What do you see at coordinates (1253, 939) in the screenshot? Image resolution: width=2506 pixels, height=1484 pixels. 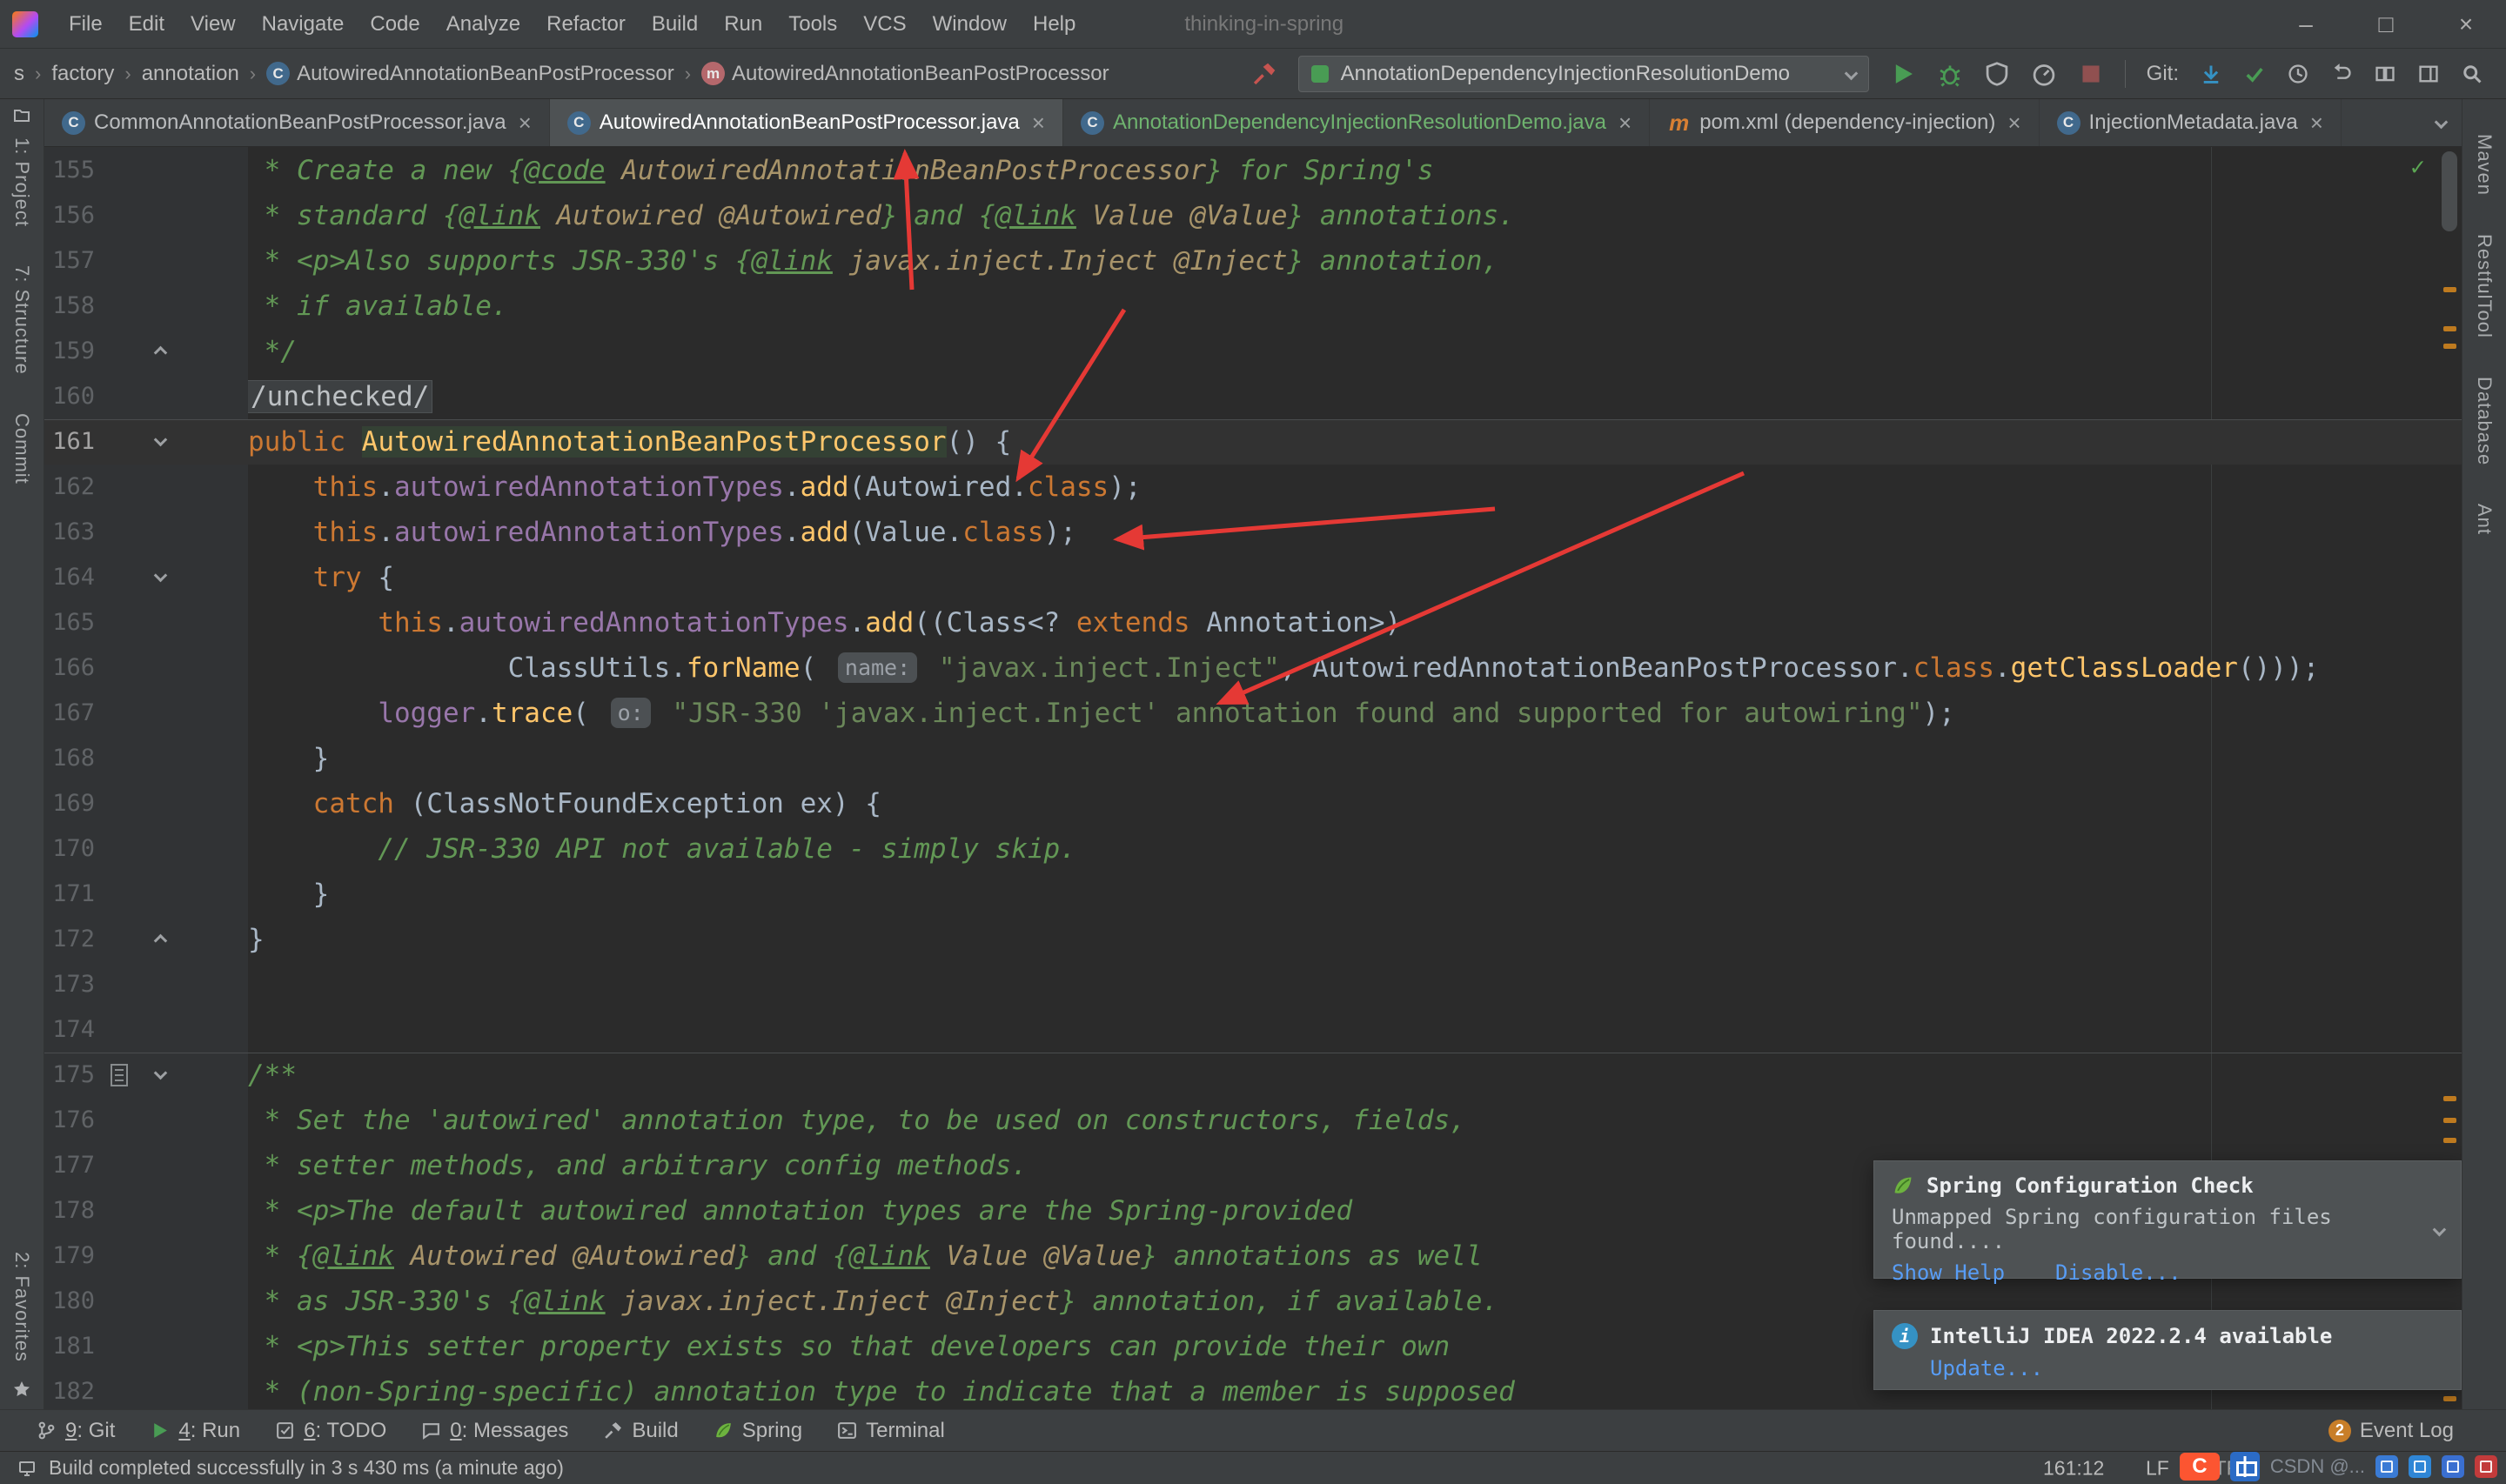 I see `code-line: 172}` at bounding box center [1253, 939].